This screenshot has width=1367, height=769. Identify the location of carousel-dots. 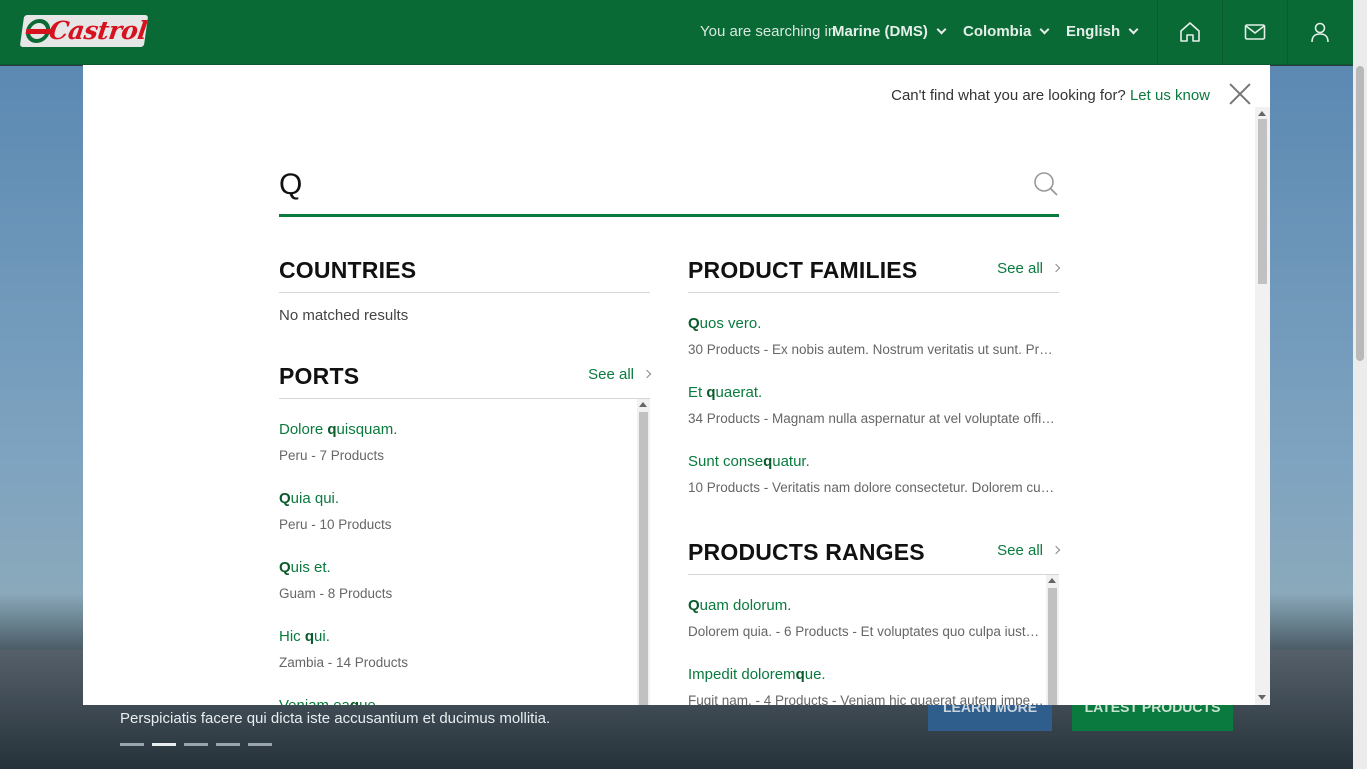
(196, 744).